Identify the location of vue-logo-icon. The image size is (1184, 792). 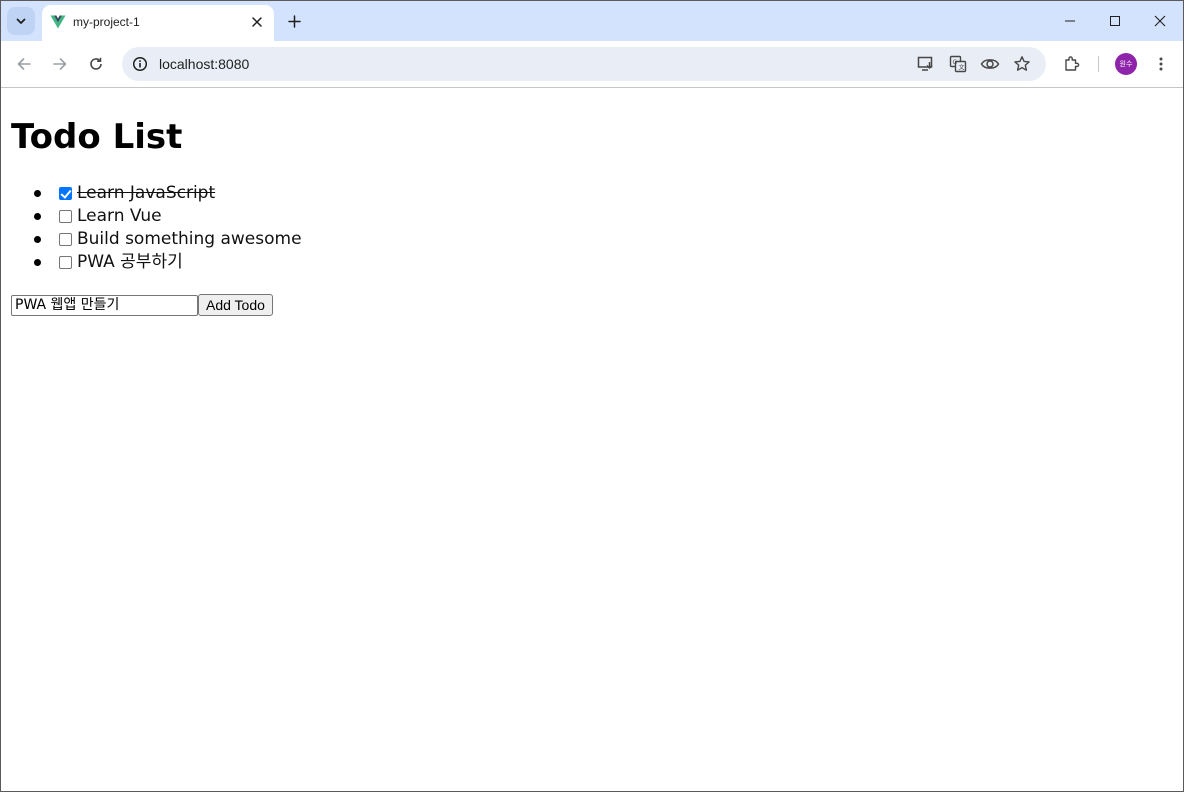
(58, 22).